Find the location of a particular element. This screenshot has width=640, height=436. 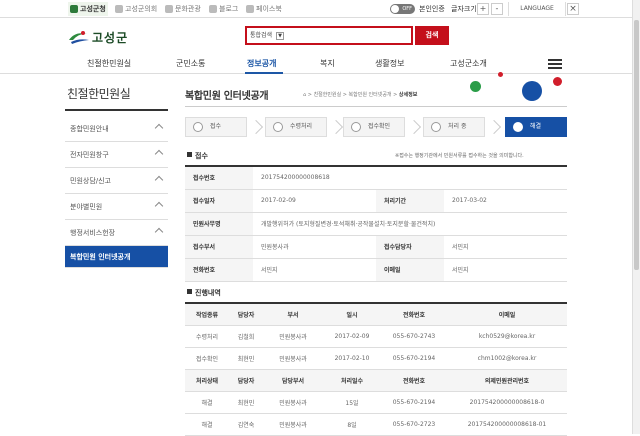

sidebar-item-complex-civil: 복합민원 인터넷공개 is located at coordinates (116, 257).